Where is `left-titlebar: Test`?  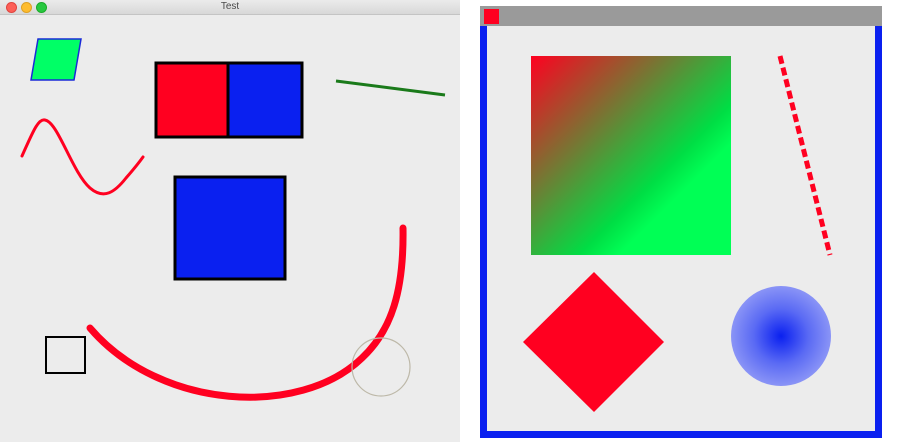 left-titlebar: Test is located at coordinates (230, 7).